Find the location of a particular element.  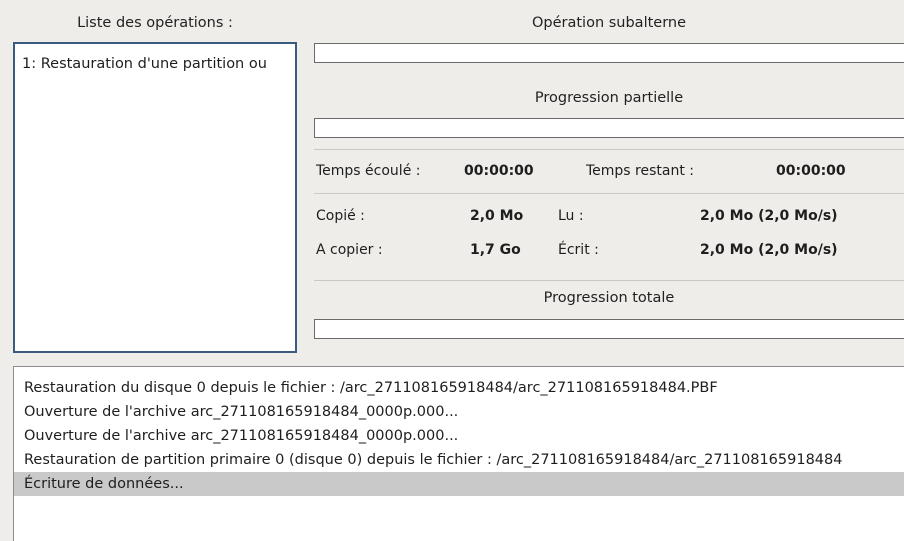

elapsed-time-label: Temps écoulé : is located at coordinates (368, 171).